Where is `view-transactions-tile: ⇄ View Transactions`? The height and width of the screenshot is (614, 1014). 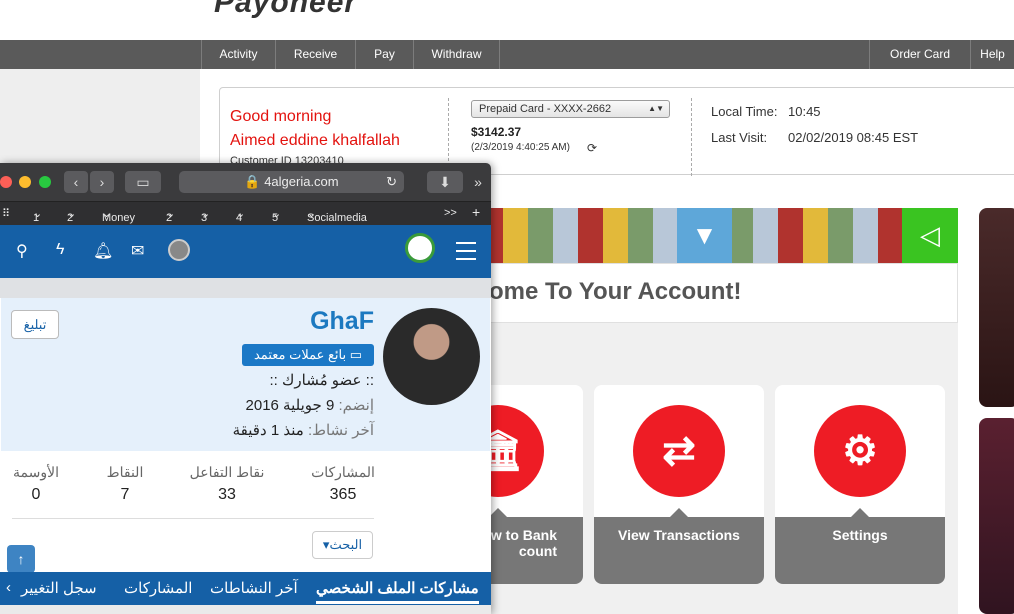 view-transactions-tile: ⇄ View Transactions is located at coordinates (679, 484).